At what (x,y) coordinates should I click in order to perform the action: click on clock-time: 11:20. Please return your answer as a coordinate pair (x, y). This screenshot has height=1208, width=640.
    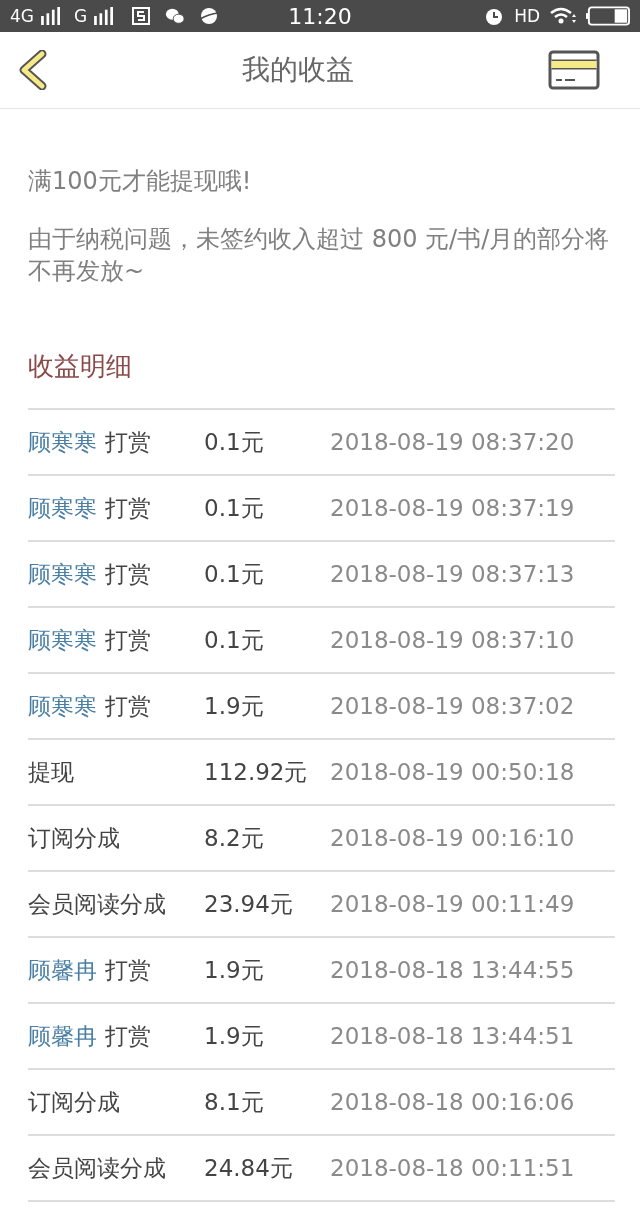
    Looking at the image, I should click on (320, 16).